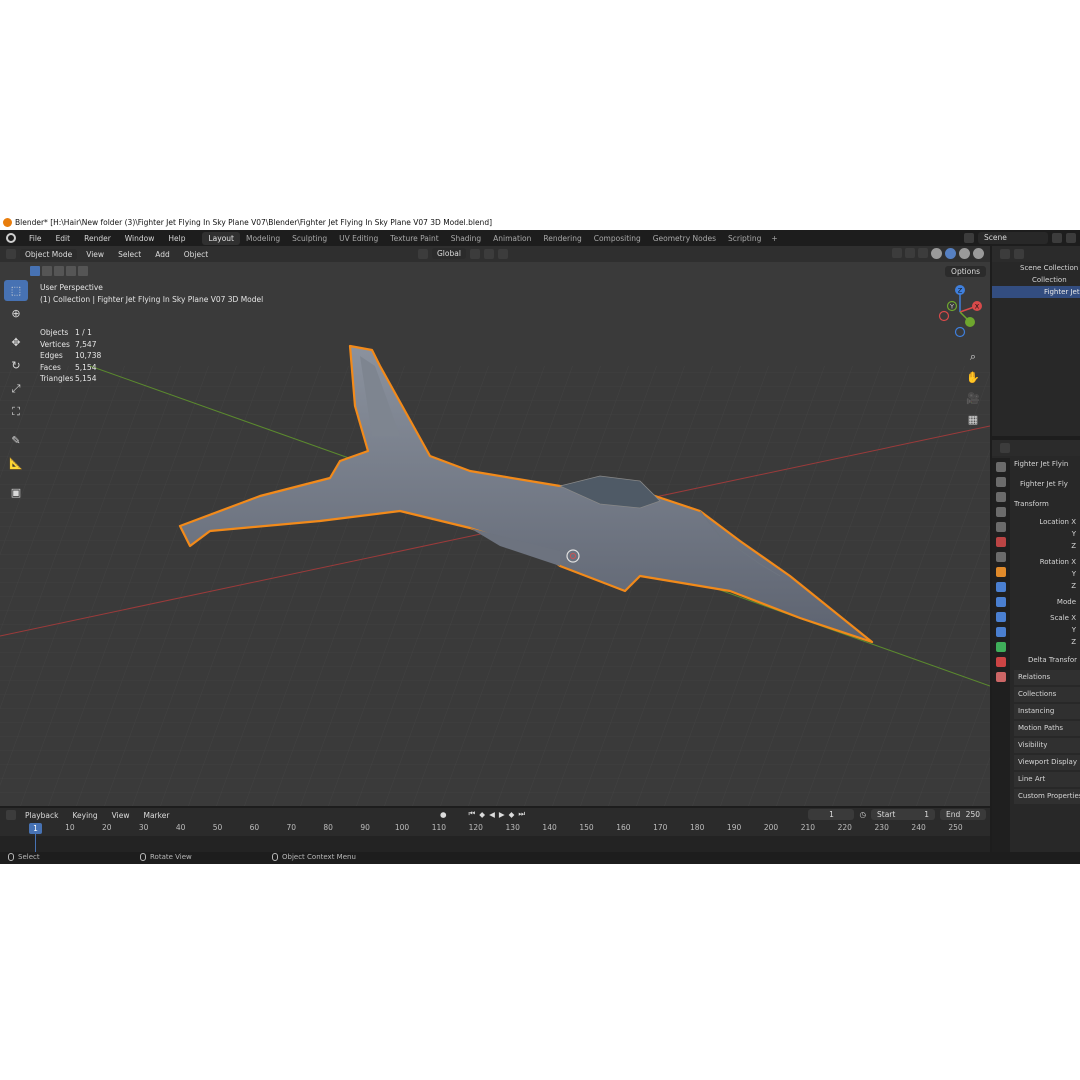 This screenshot has width=1080, height=1080. What do you see at coordinates (63, 238) in the screenshot?
I see `menu-edit: Edit` at bounding box center [63, 238].